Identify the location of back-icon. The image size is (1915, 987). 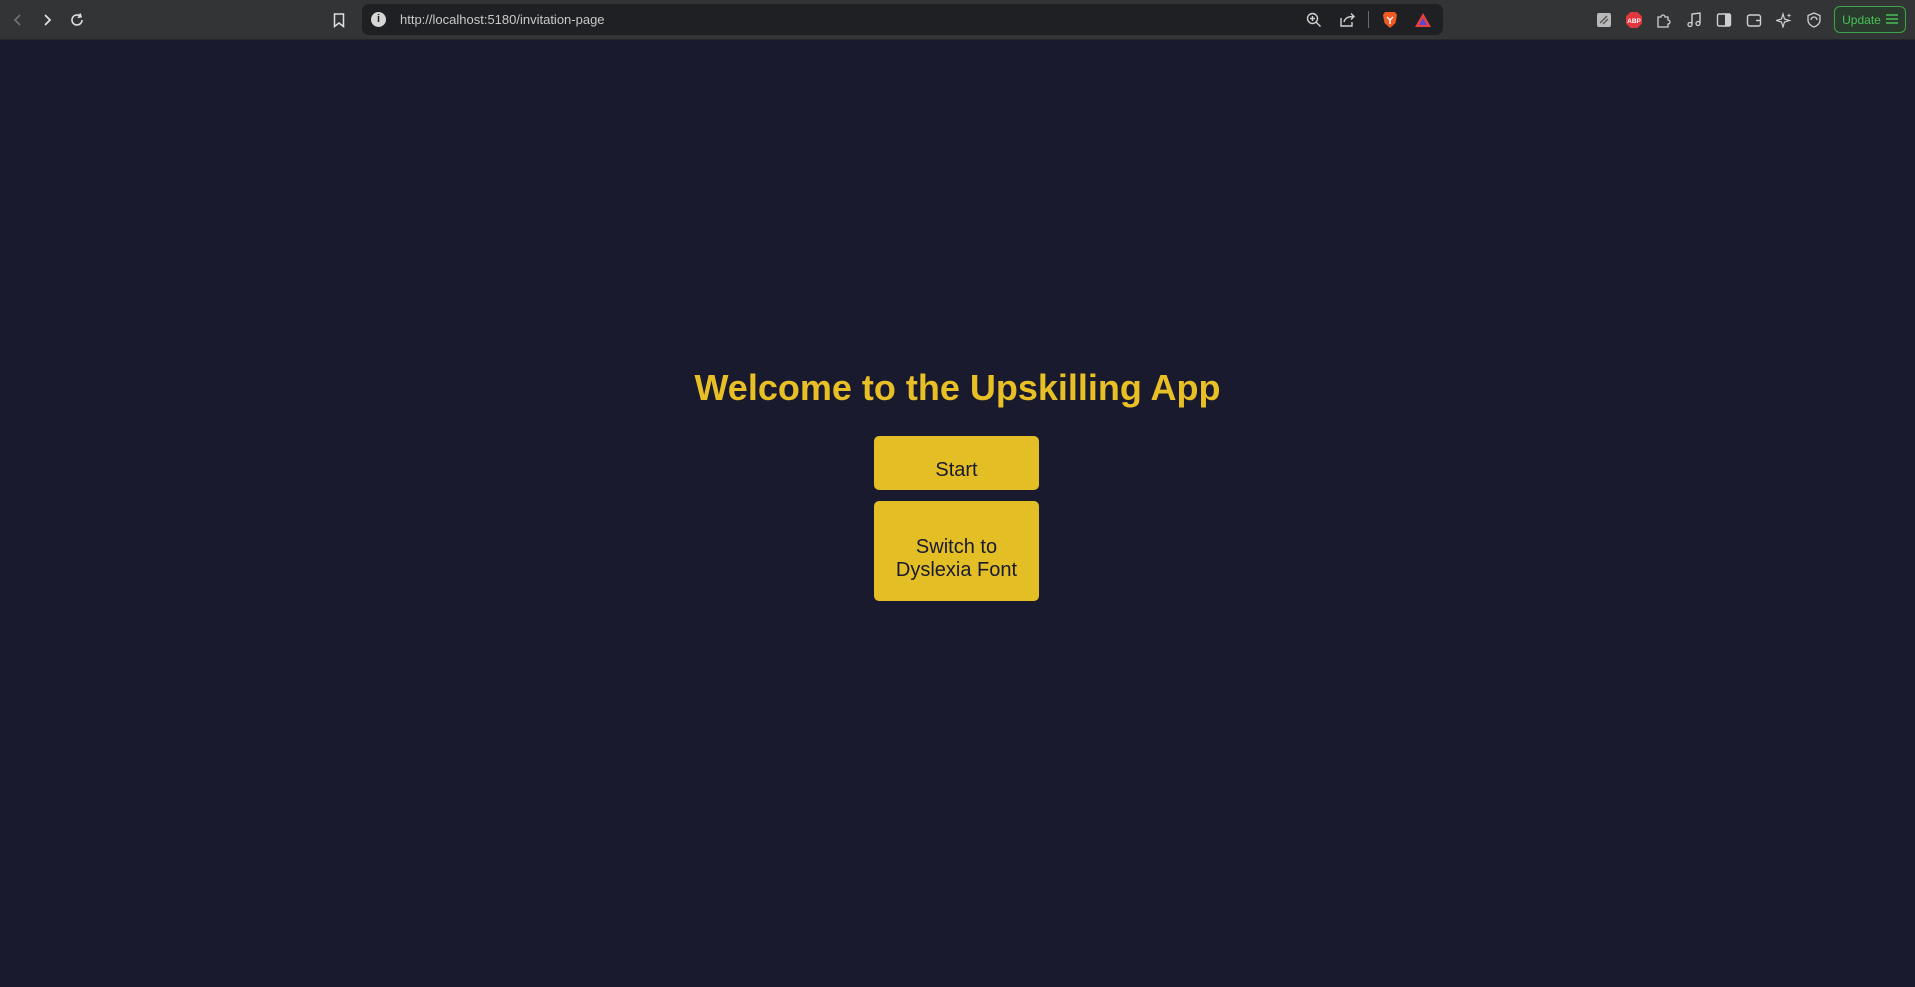
(18, 20).